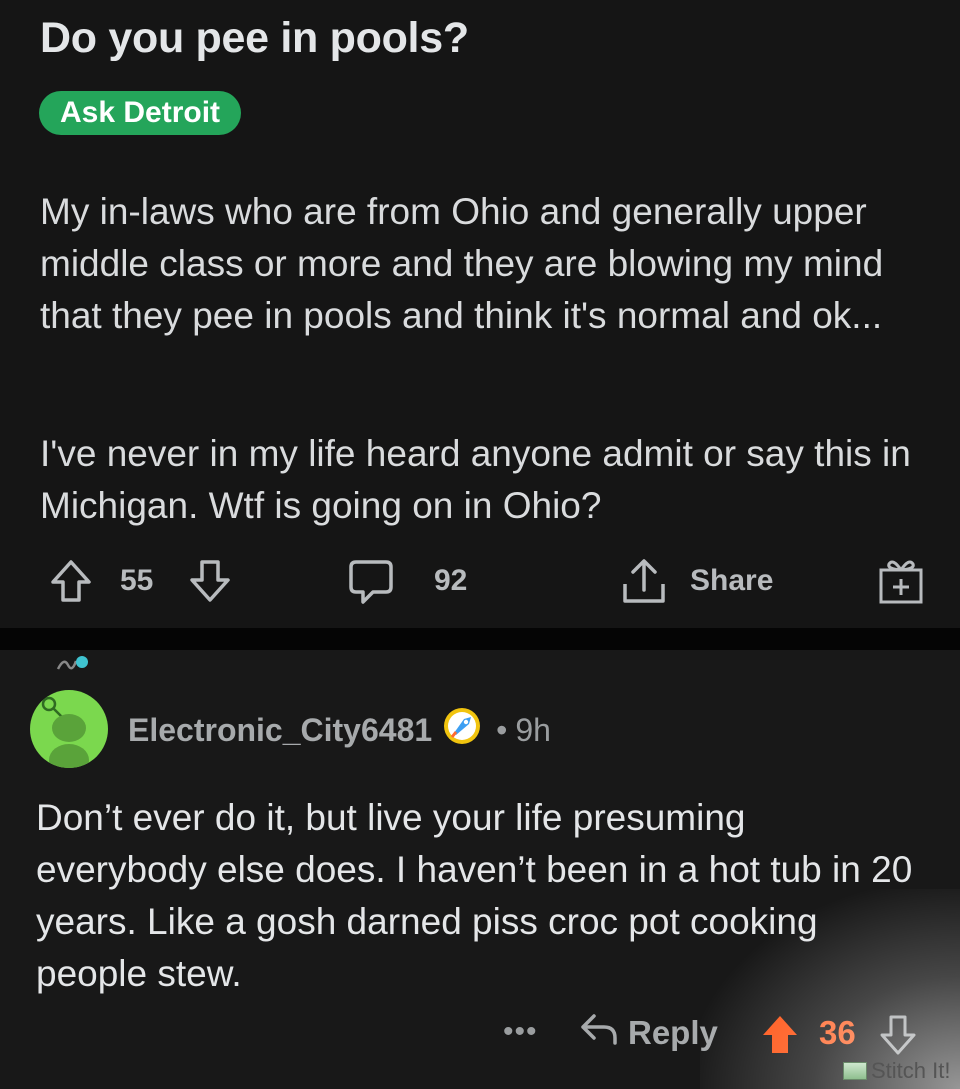 The height and width of the screenshot is (1089, 960). I want to click on avatar, so click(69, 729).